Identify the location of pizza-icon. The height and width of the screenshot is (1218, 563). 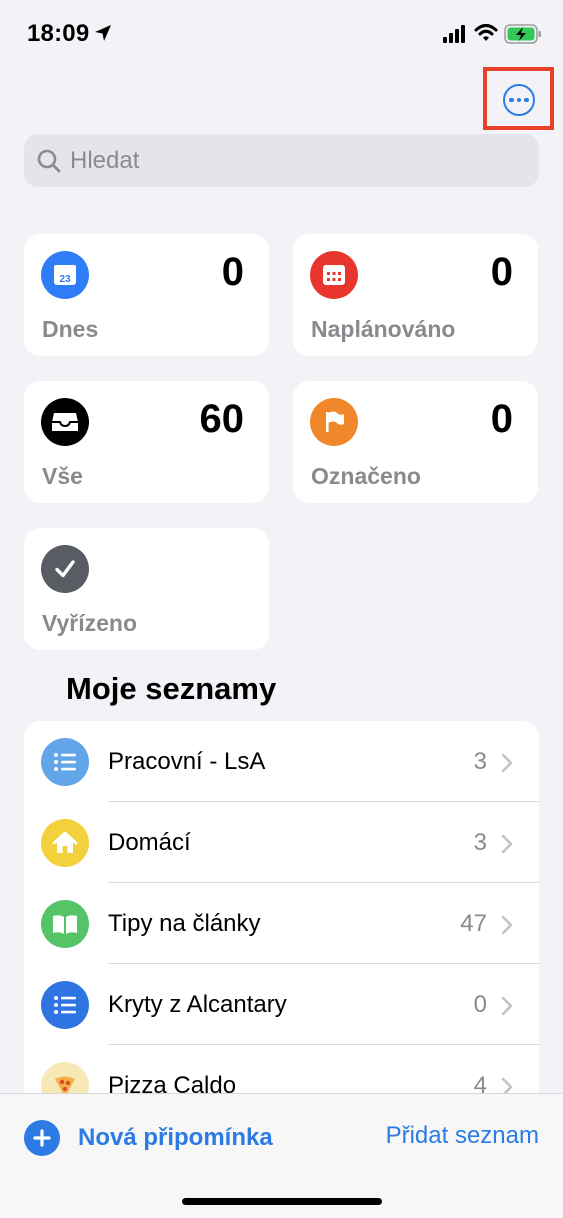
(65, 1077).